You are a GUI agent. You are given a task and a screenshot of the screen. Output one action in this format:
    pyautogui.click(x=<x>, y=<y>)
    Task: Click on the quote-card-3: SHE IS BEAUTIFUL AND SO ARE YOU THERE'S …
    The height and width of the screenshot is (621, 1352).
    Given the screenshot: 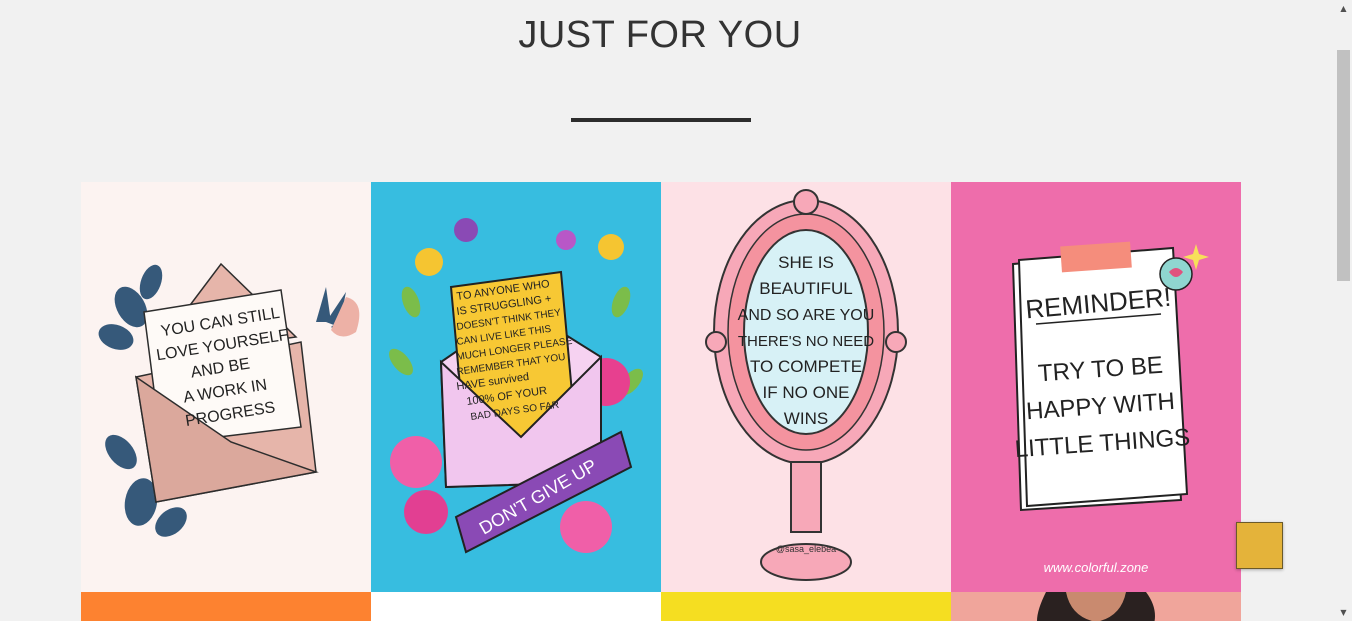 What is the action you would take?
    pyautogui.click(x=806, y=387)
    